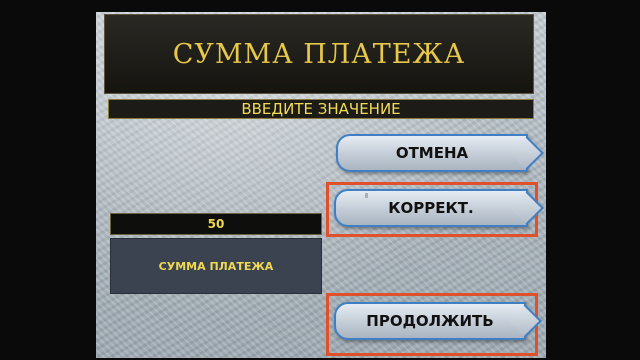  I want to click on amount-value: 50, so click(216, 224).